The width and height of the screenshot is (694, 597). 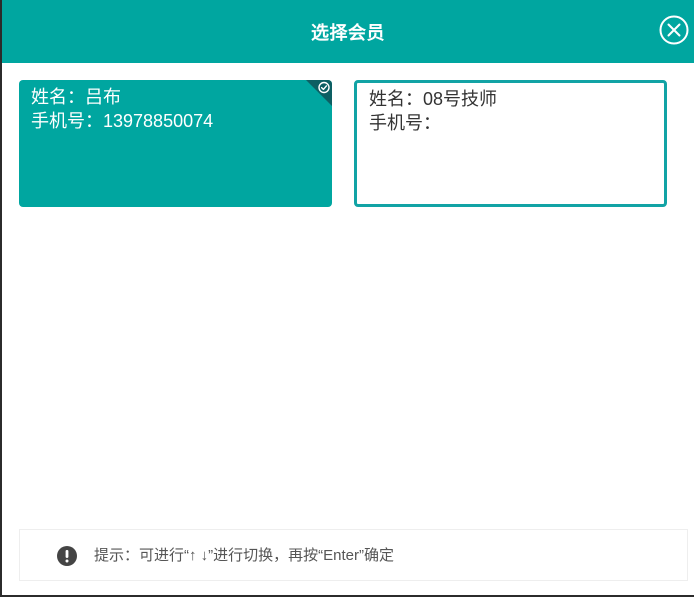 I want to click on dialog-header: 选择会员, so click(x=348, y=31).